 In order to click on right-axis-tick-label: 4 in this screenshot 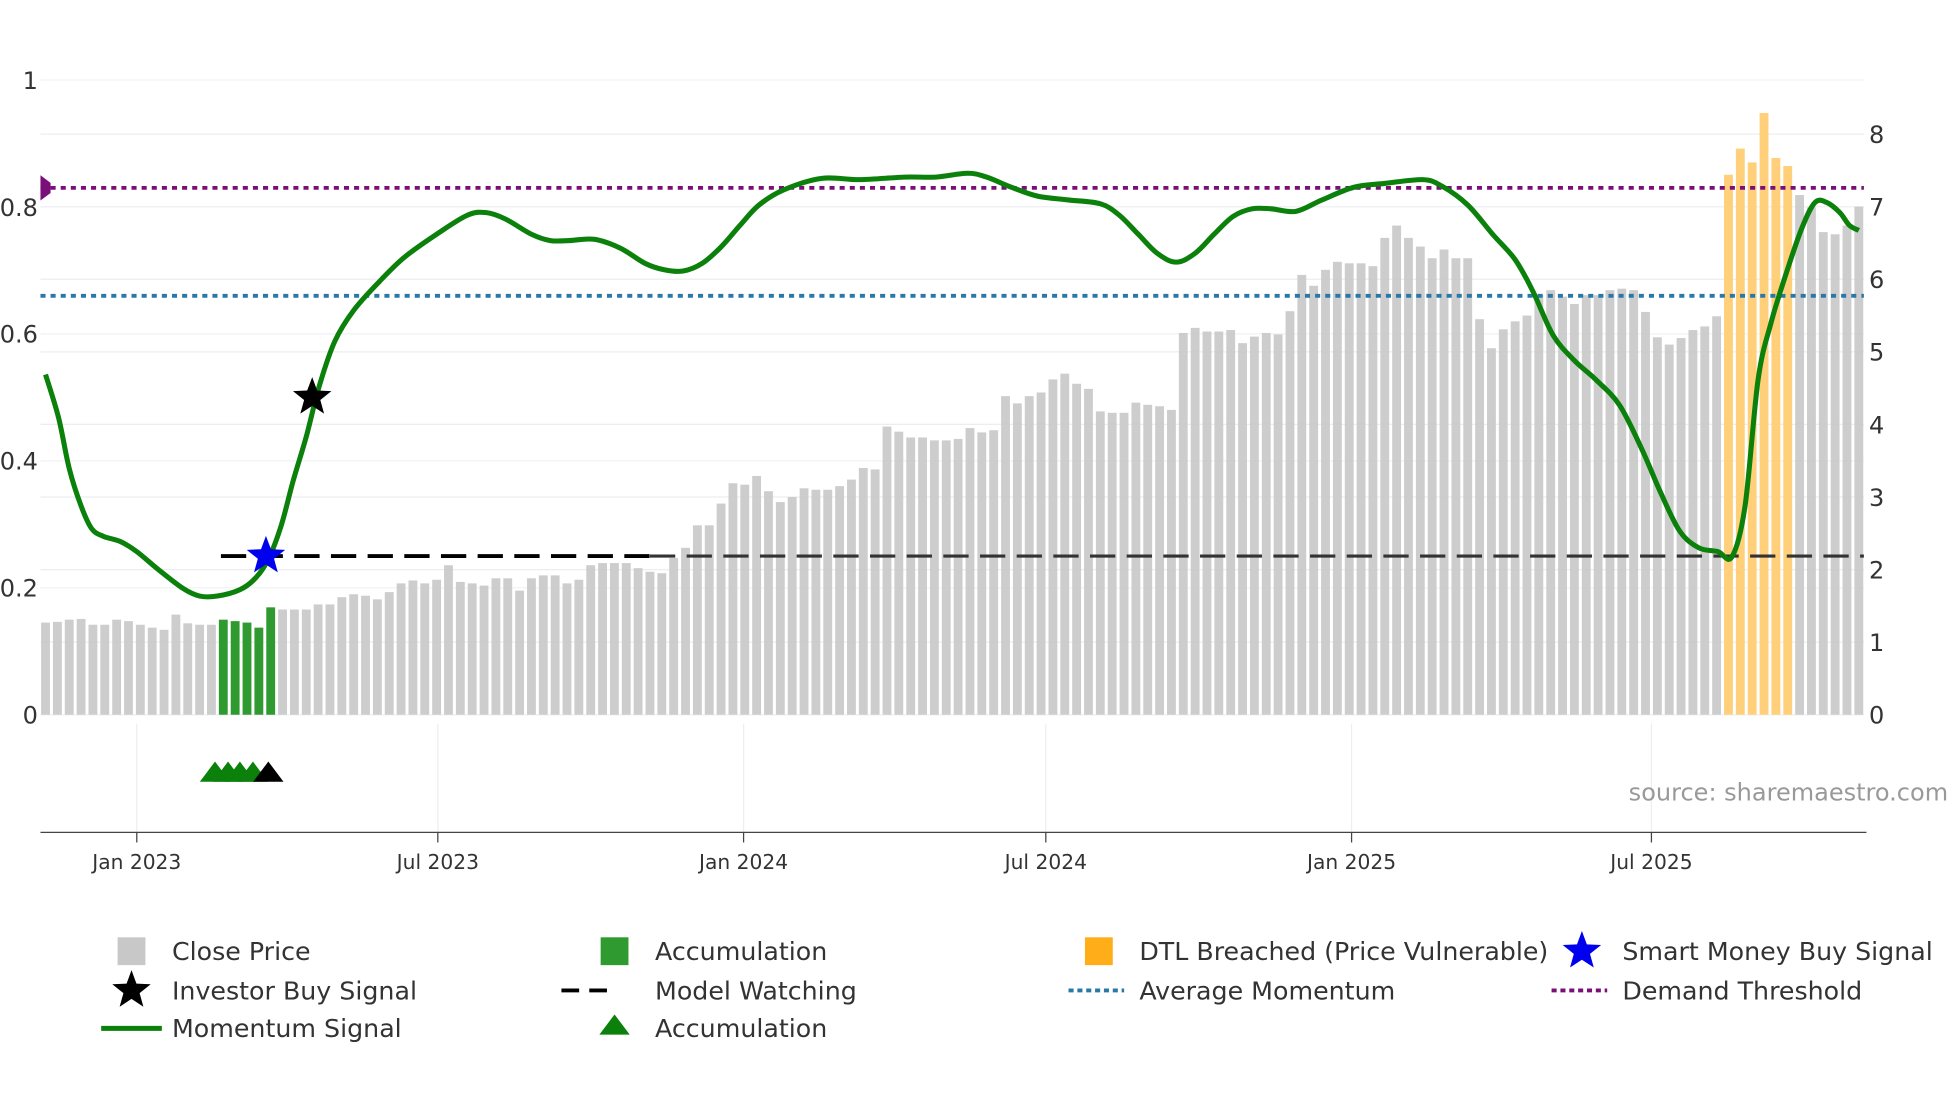, I will do `click(1876, 425)`.